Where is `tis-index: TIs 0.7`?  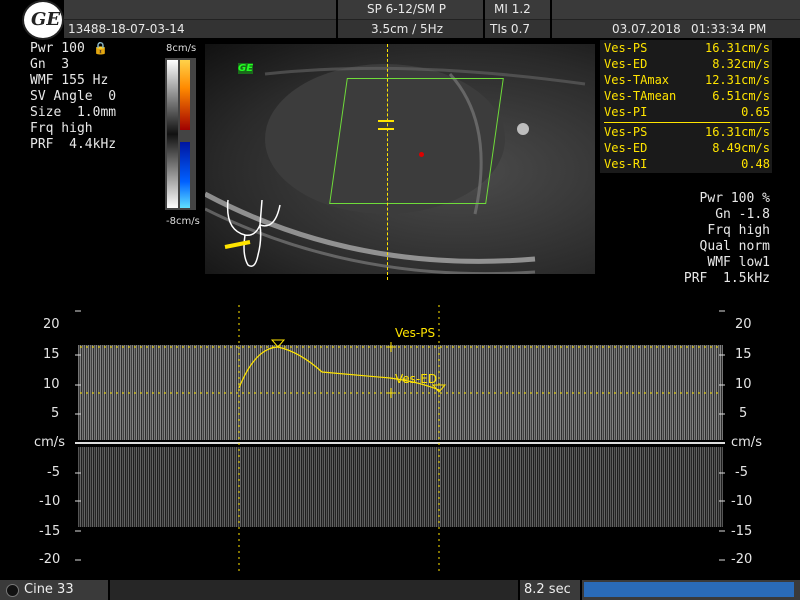 tis-index: TIs 0.7 is located at coordinates (510, 29).